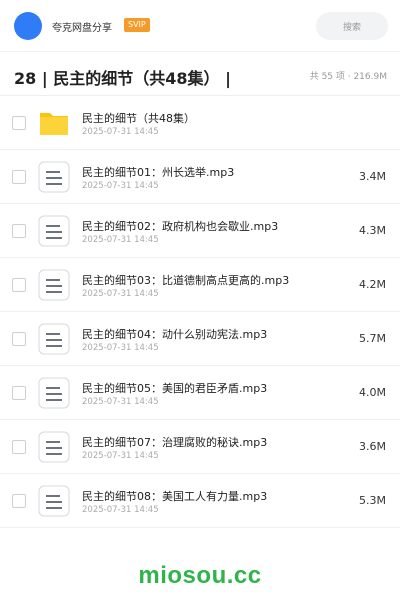 Image resolution: width=400 pixels, height=600 pixels. I want to click on file-name: 民主的细节（共48集）, so click(138, 118).